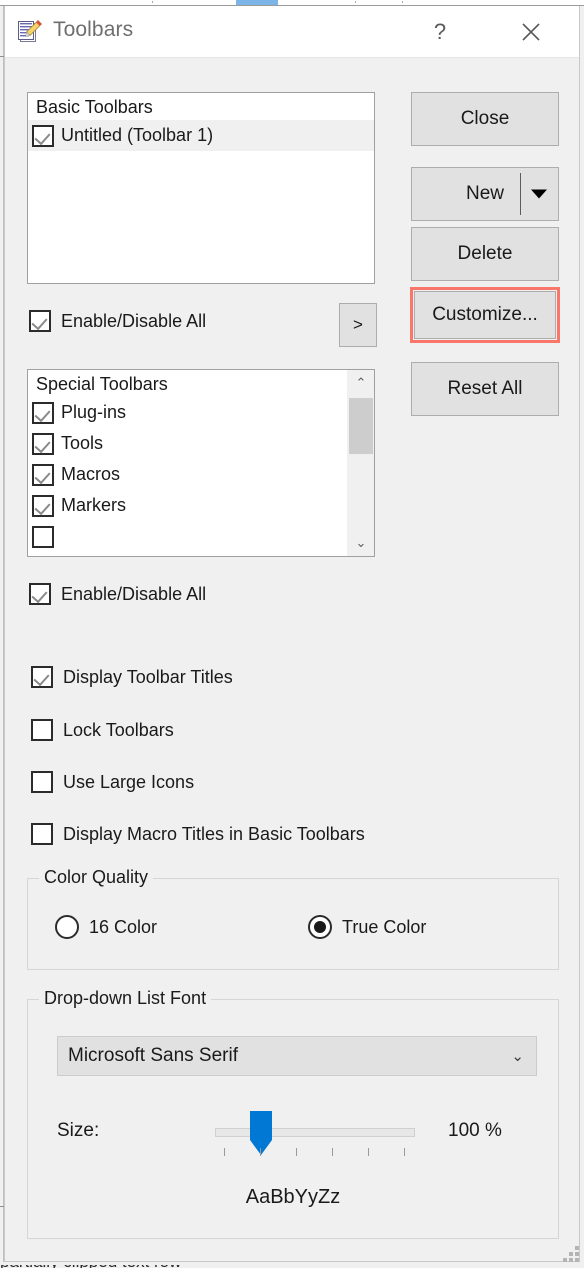  What do you see at coordinates (292, 32) in the screenshot?
I see `dialog-titlebar: Toolbars ?` at bounding box center [292, 32].